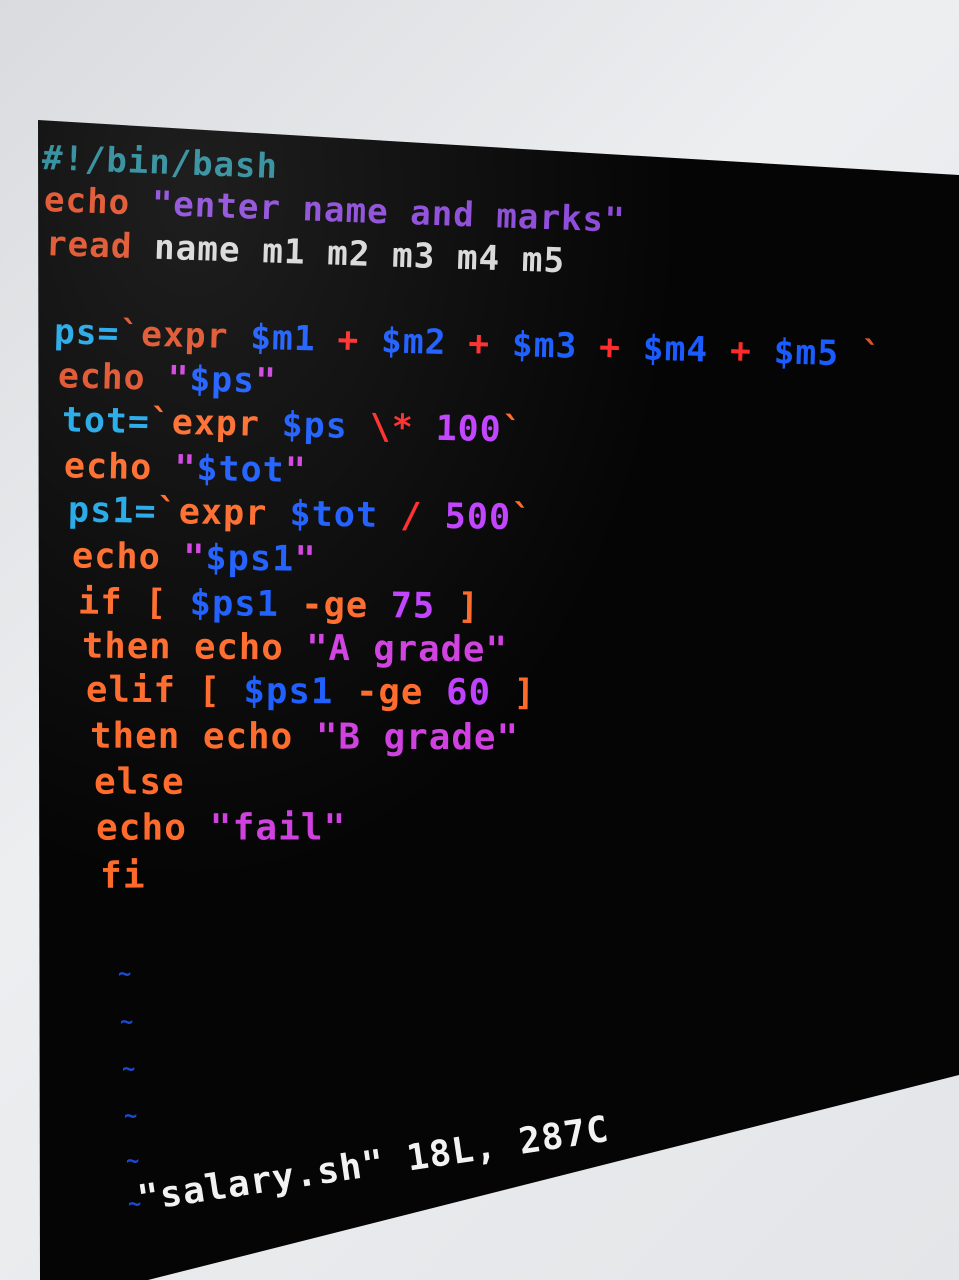 This screenshot has width=959, height=1280. I want to click on code-line: fi, so click(123, 876).